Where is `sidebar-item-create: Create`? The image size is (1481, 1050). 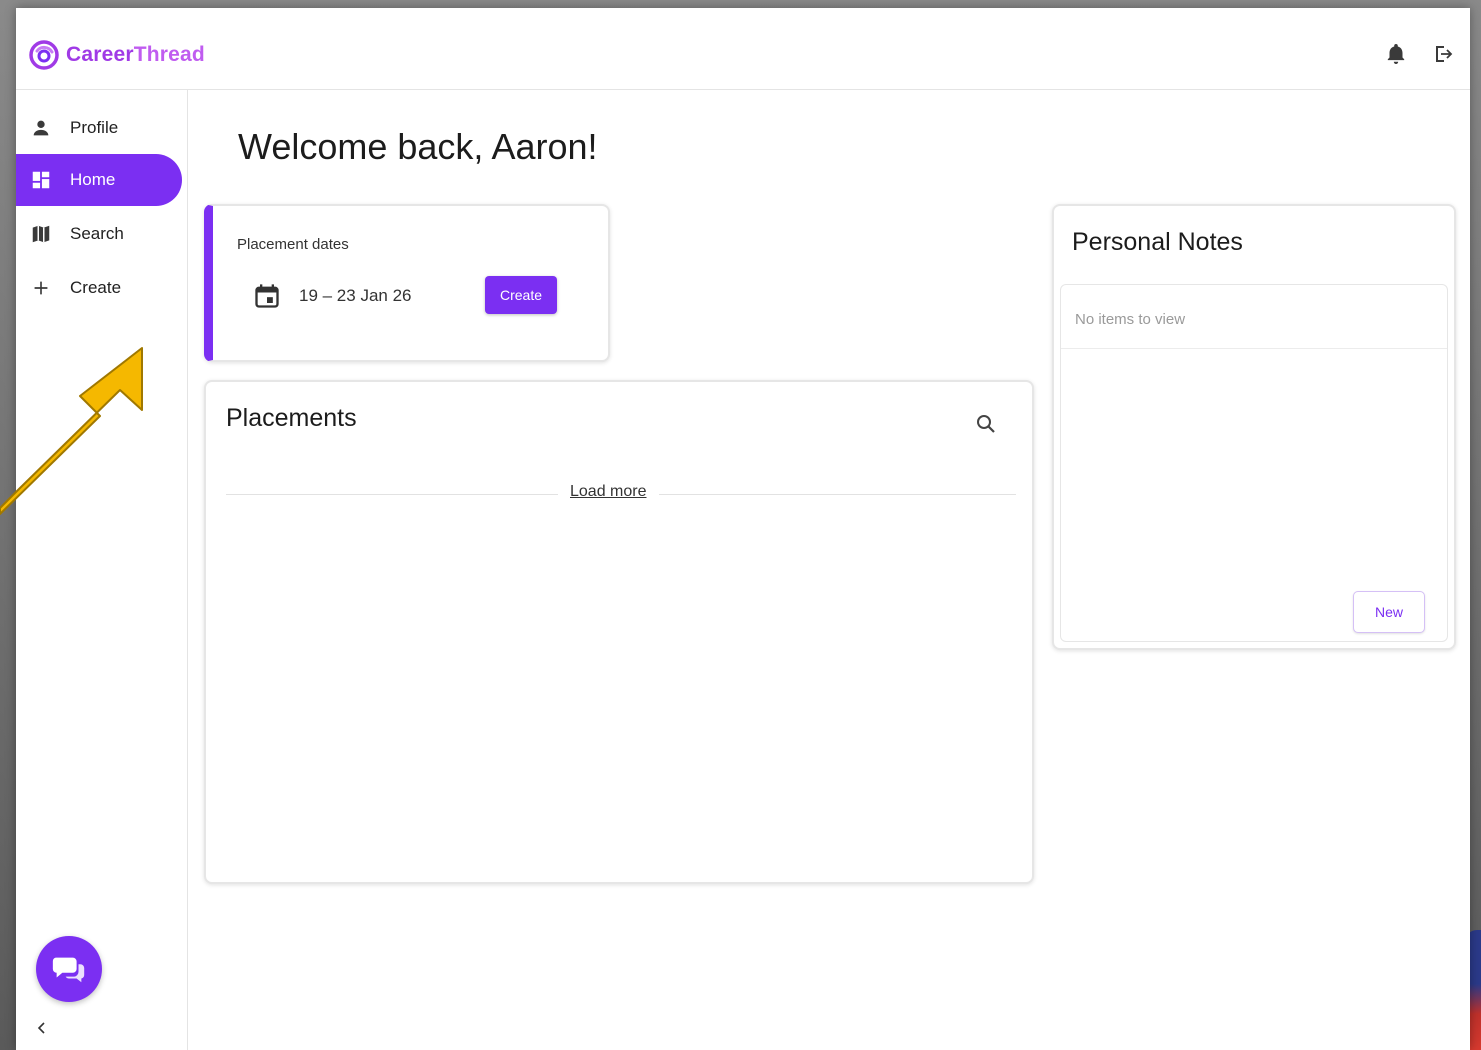
sidebar-item-create: Create is located at coordinates (99, 288).